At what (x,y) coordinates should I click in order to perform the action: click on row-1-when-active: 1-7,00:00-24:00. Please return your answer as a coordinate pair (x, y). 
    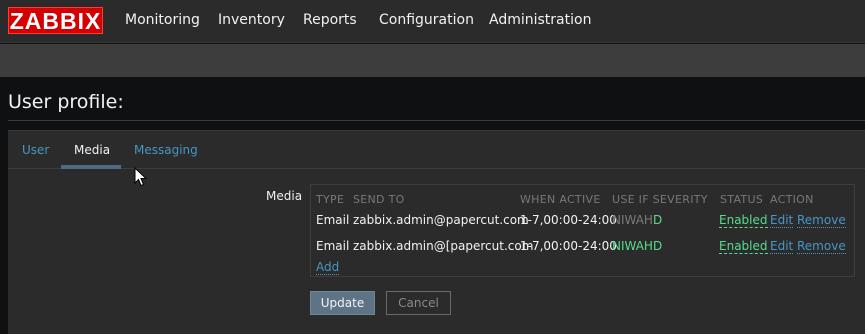
    Looking at the image, I should click on (568, 220).